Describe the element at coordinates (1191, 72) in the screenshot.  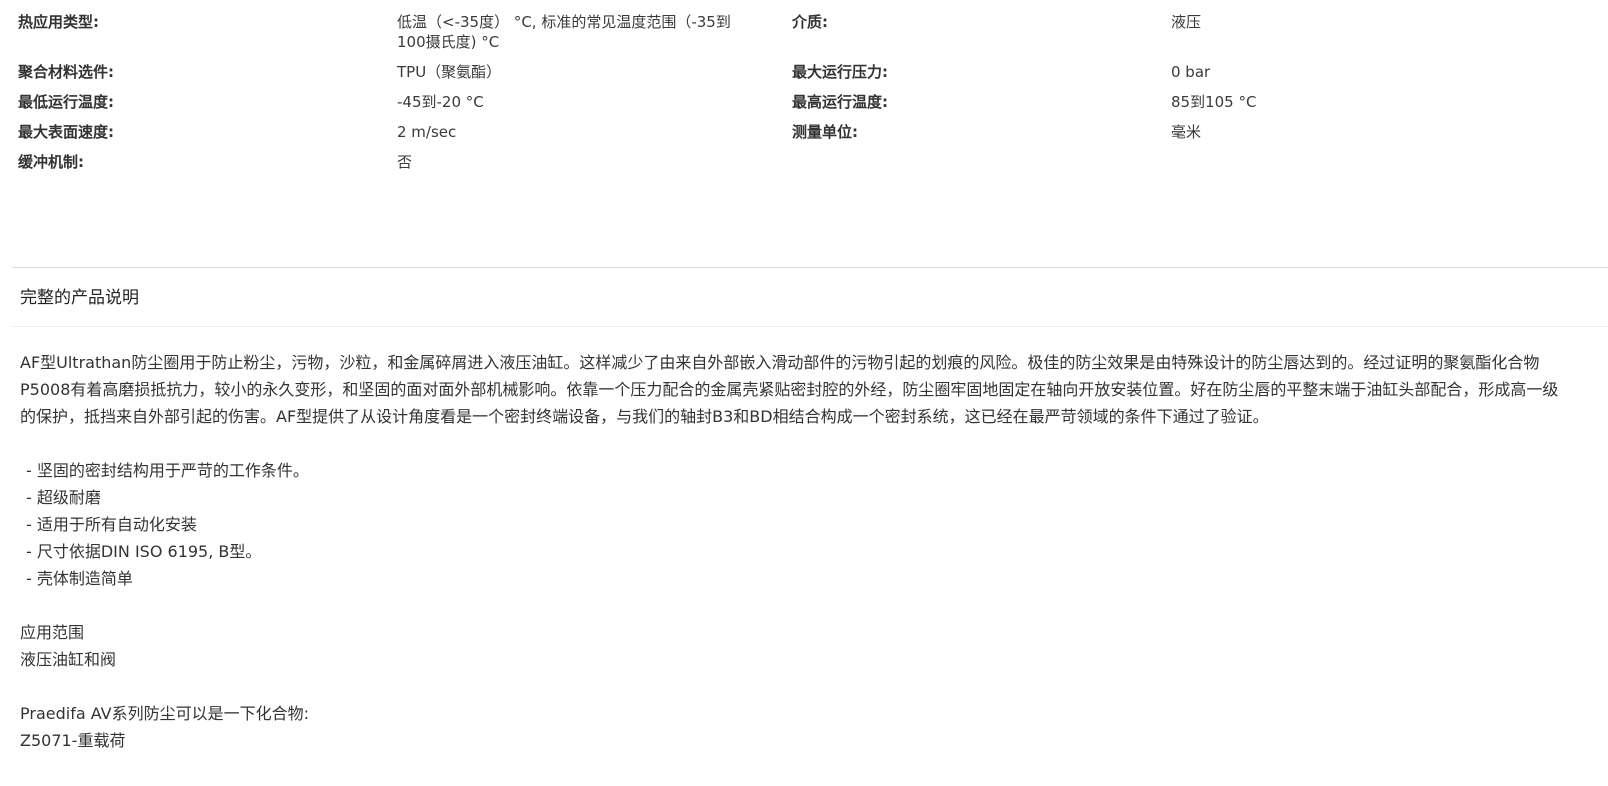
I see `spec-value-max-pressure: 0 bar` at that location.